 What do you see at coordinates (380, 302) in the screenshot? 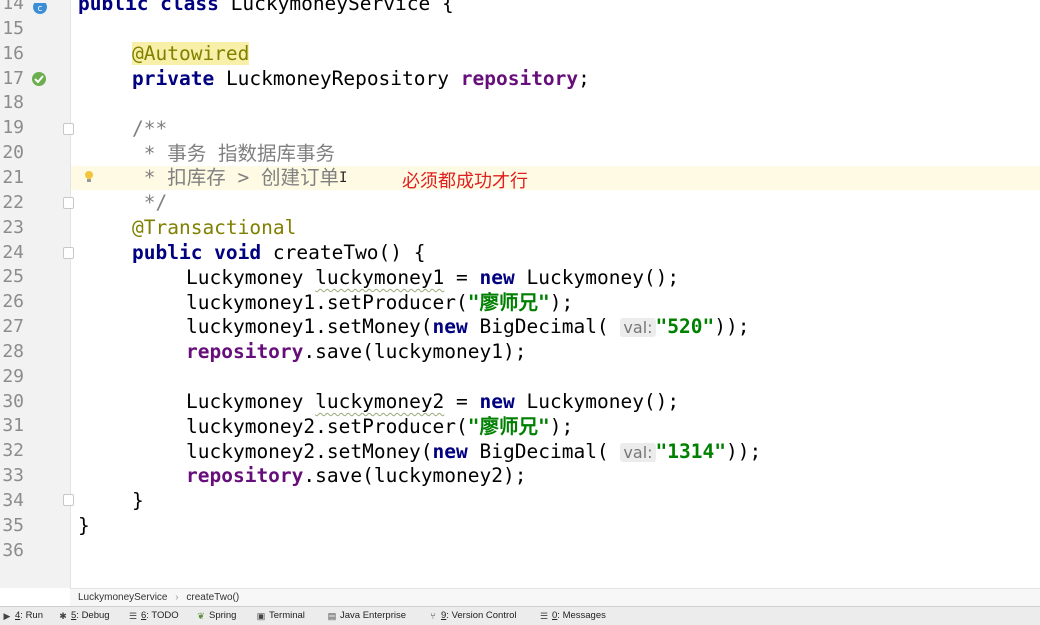
I see `code-line-26: luckymoney1.setProducer("廖师兄");` at bounding box center [380, 302].